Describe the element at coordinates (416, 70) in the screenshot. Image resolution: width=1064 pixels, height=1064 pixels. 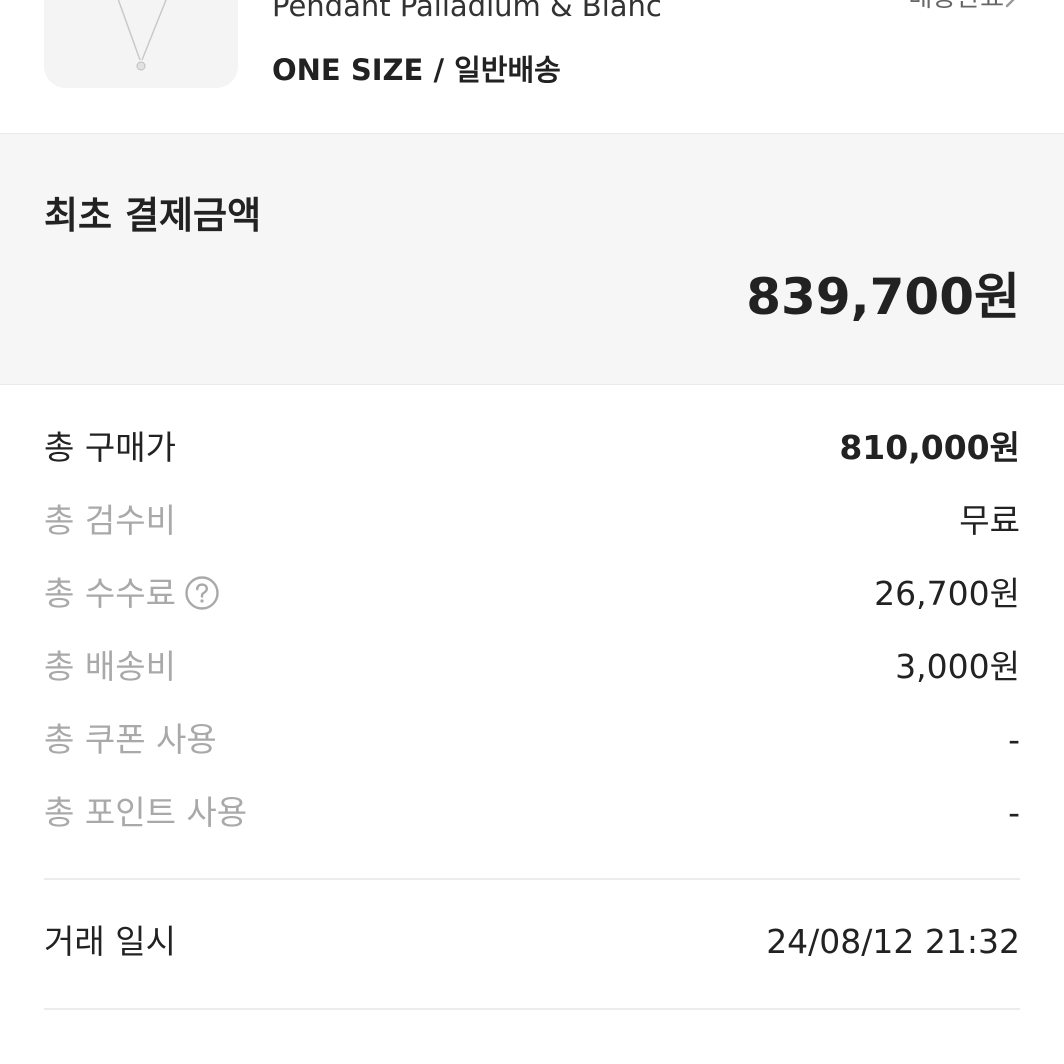
I see `product-option: ONE SIZE / 일반배송` at that location.